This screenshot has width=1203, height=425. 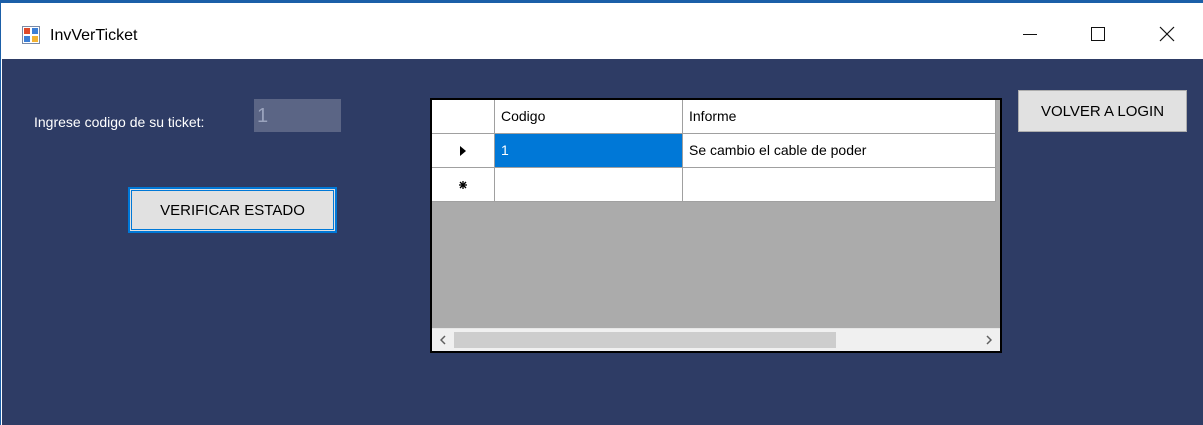 I want to click on column-header-informe: Informe, so click(x=839, y=117).